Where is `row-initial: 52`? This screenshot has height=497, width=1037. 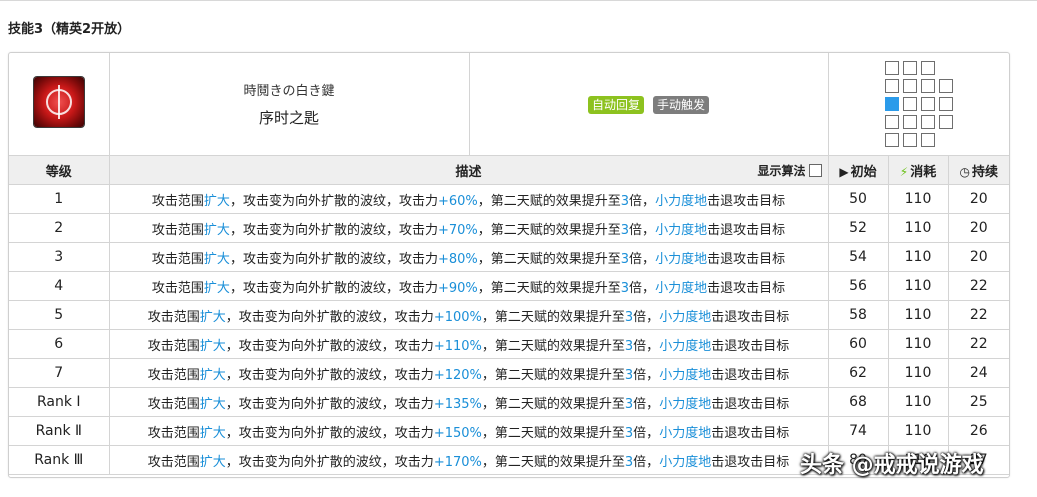
row-initial: 52 is located at coordinates (858, 228).